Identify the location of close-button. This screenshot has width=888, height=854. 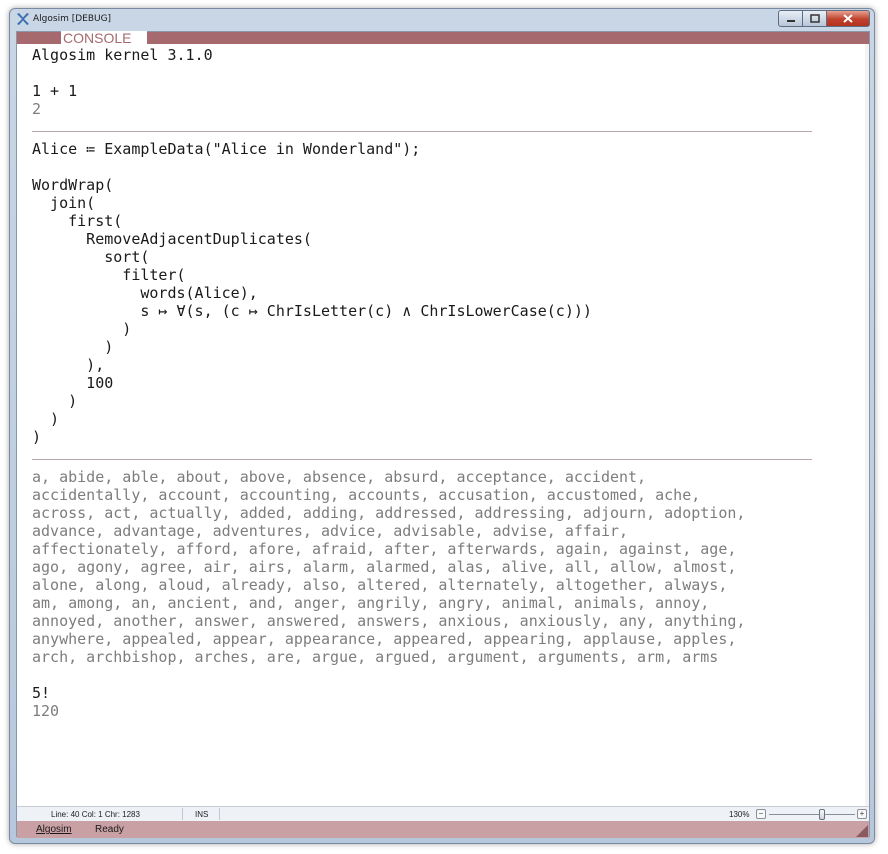
(848, 18).